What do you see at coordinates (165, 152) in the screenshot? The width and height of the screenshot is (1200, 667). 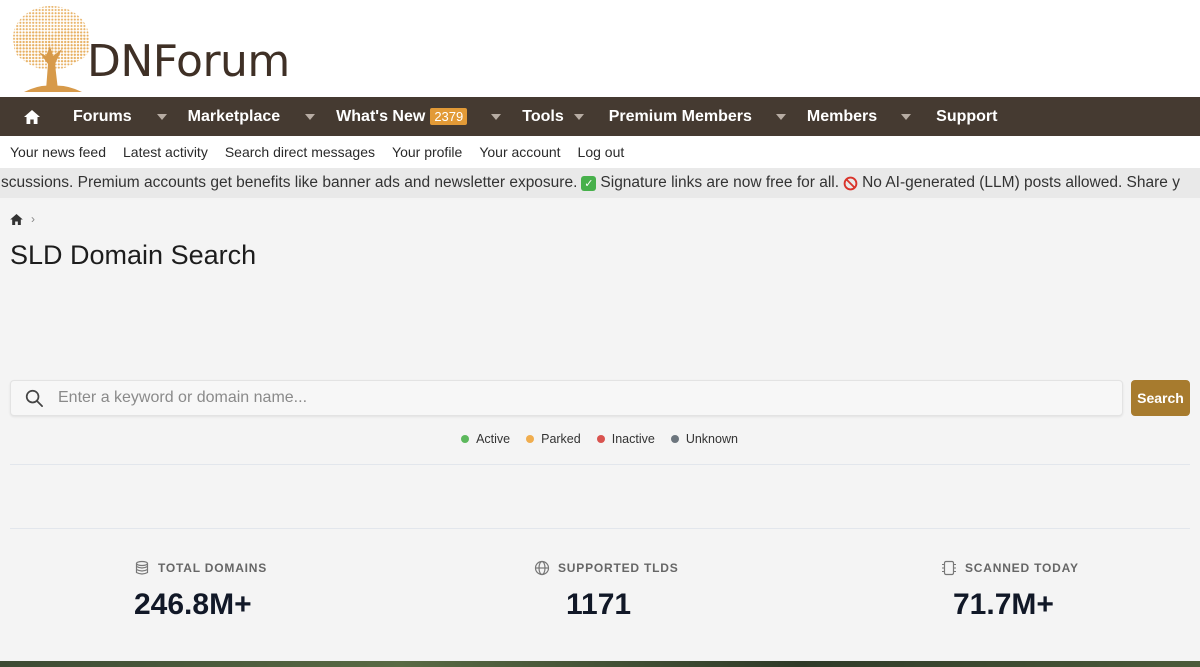 I see `subnav-latest-activity: Latest activity` at bounding box center [165, 152].